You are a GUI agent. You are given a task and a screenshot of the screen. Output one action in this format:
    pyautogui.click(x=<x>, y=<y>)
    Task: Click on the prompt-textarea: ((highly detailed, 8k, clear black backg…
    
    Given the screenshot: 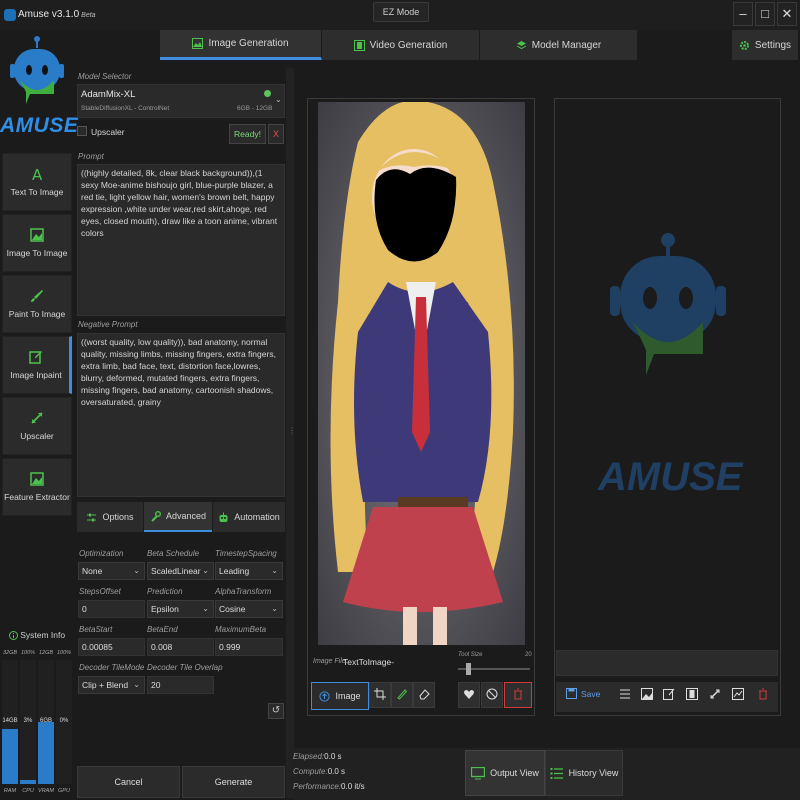 What is the action you would take?
    pyautogui.click(x=181, y=240)
    